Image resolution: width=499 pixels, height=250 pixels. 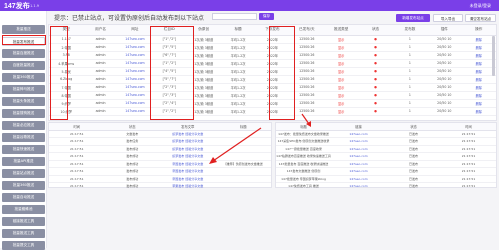 I want to click on table-cell: 发布任务, so click(x=132, y=141).